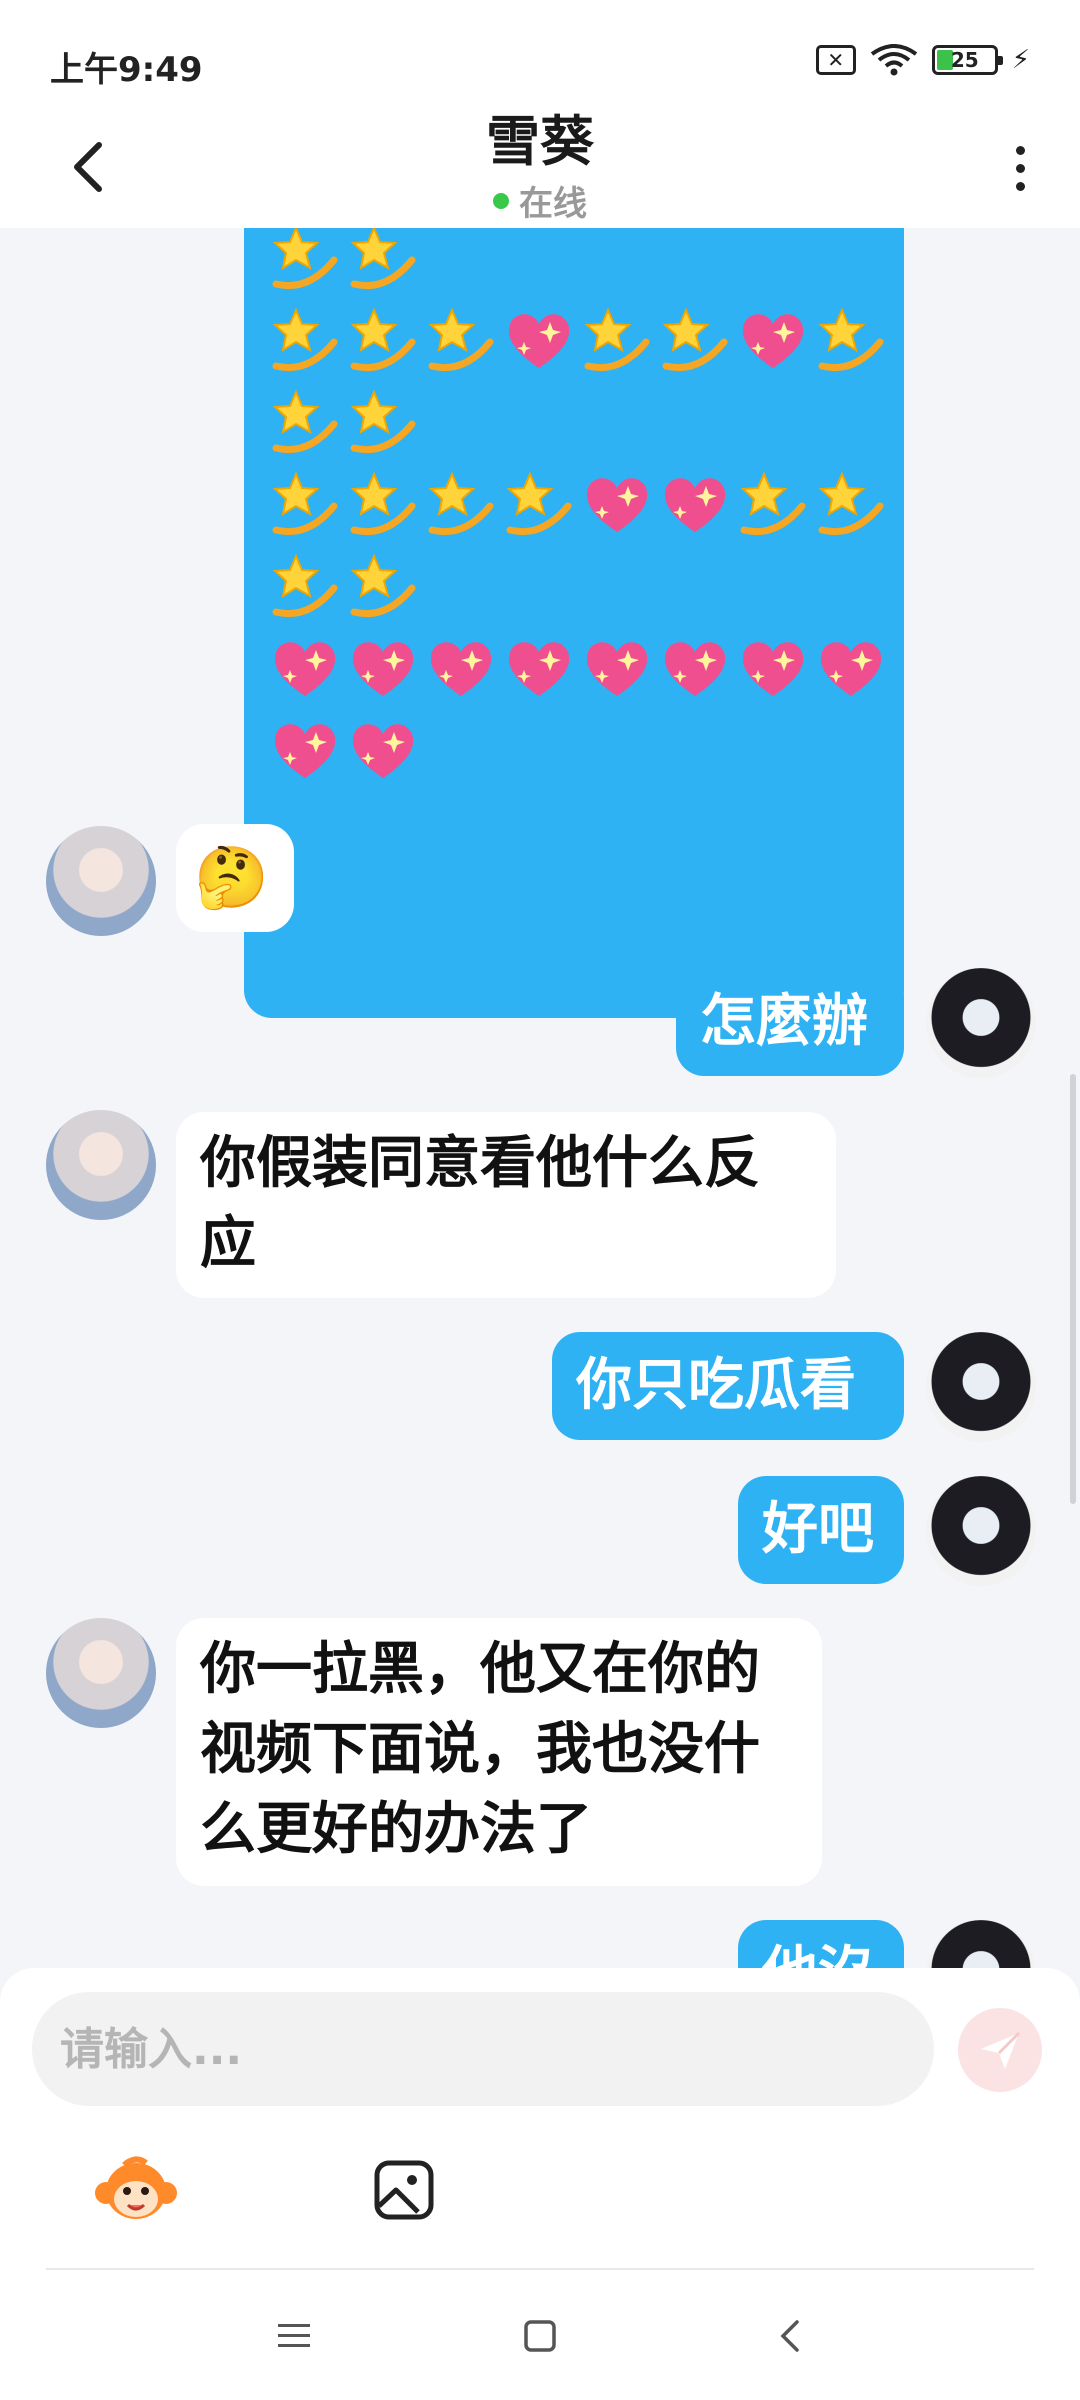  Describe the element at coordinates (497, 2049) in the screenshot. I see `message-input` at that location.